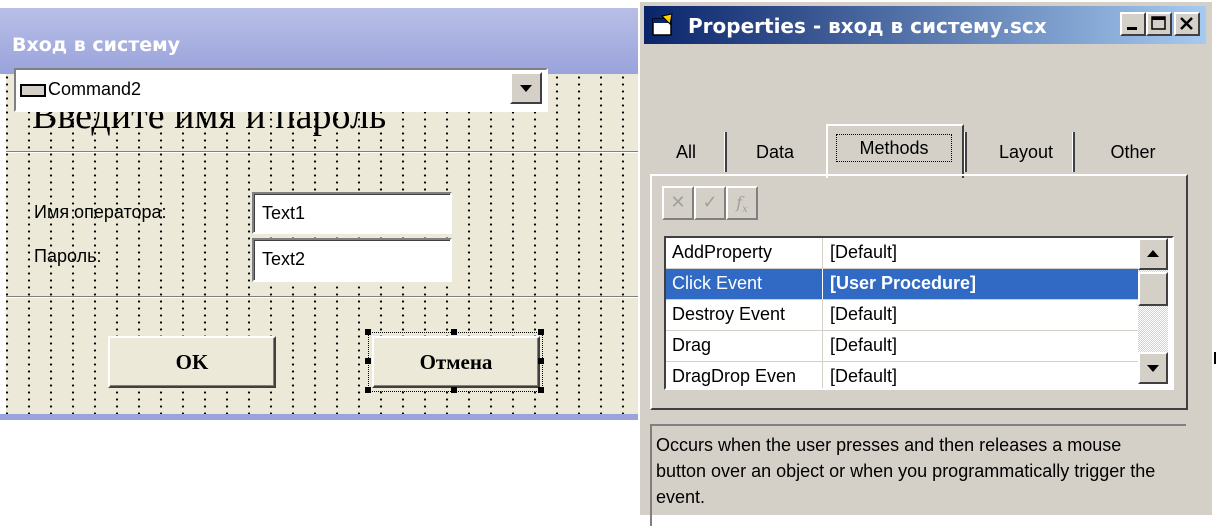 The width and height of the screenshot is (1225, 526). Describe the element at coordinates (1132, 28) in the screenshot. I see `minimize-icon` at that location.